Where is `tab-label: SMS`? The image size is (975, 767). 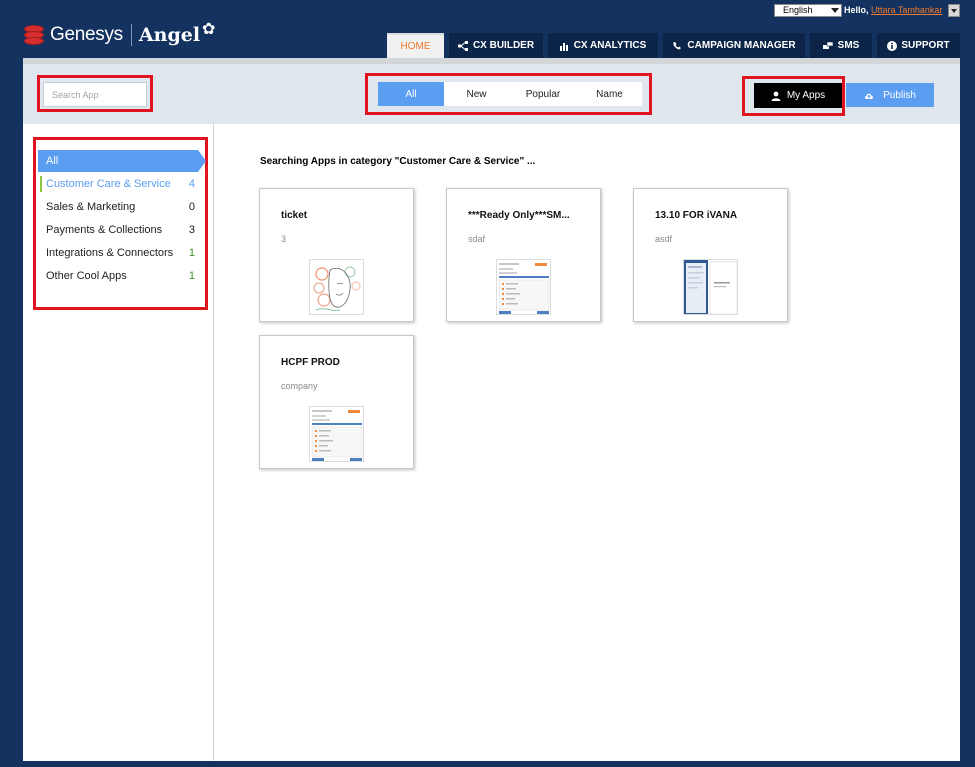
tab-label: SMS is located at coordinates (848, 45).